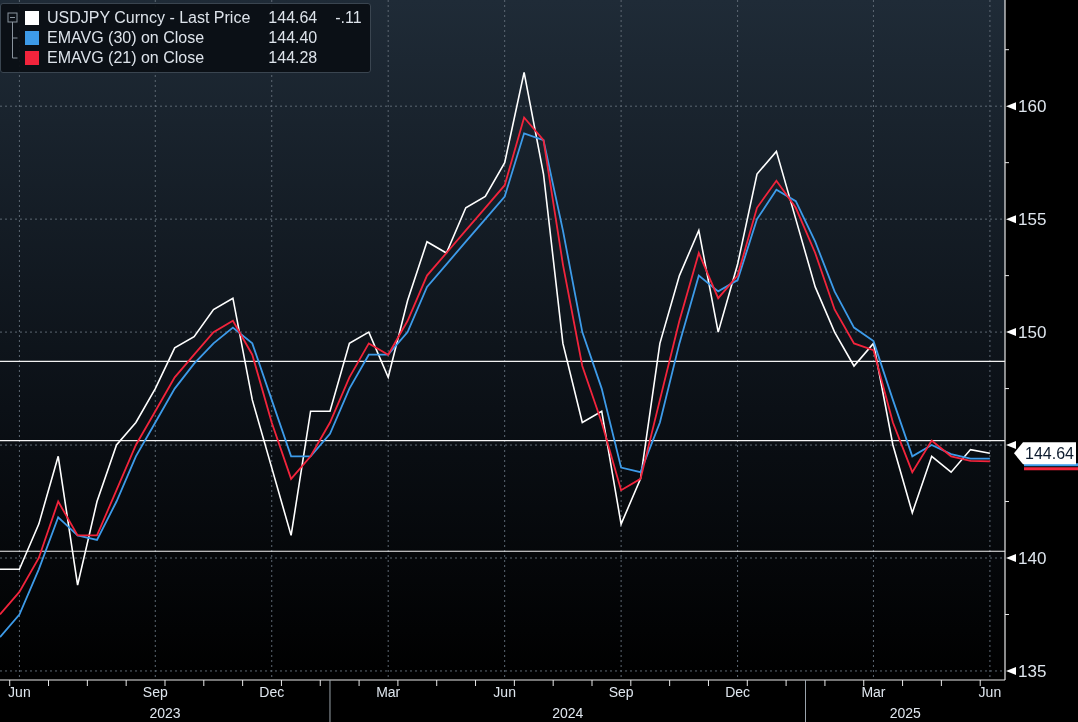 The image size is (1078, 722). What do you see at coordinates (1032, 107) in the screenshot?
I see `axis-label: 160` at bounding box center [1032, 107].